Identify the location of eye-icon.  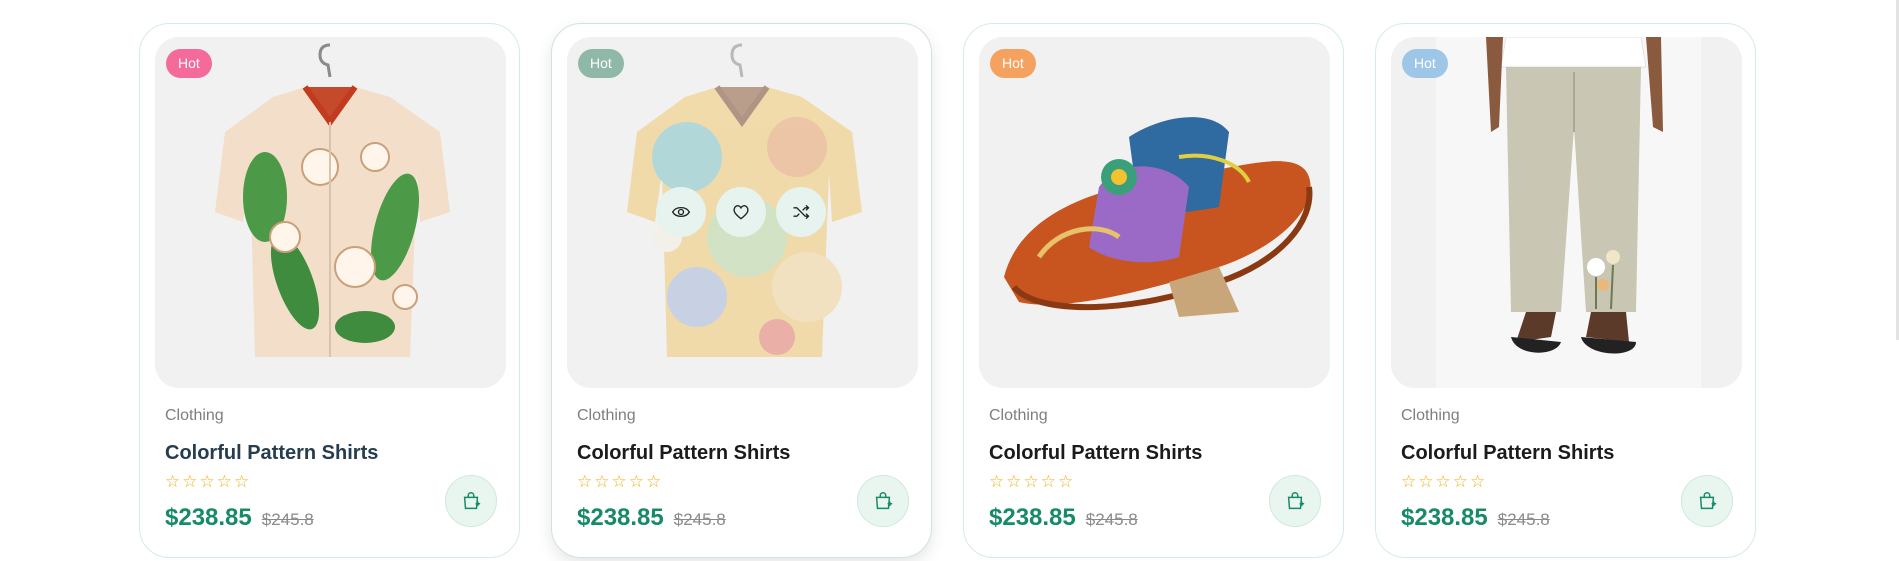
(681, 212).